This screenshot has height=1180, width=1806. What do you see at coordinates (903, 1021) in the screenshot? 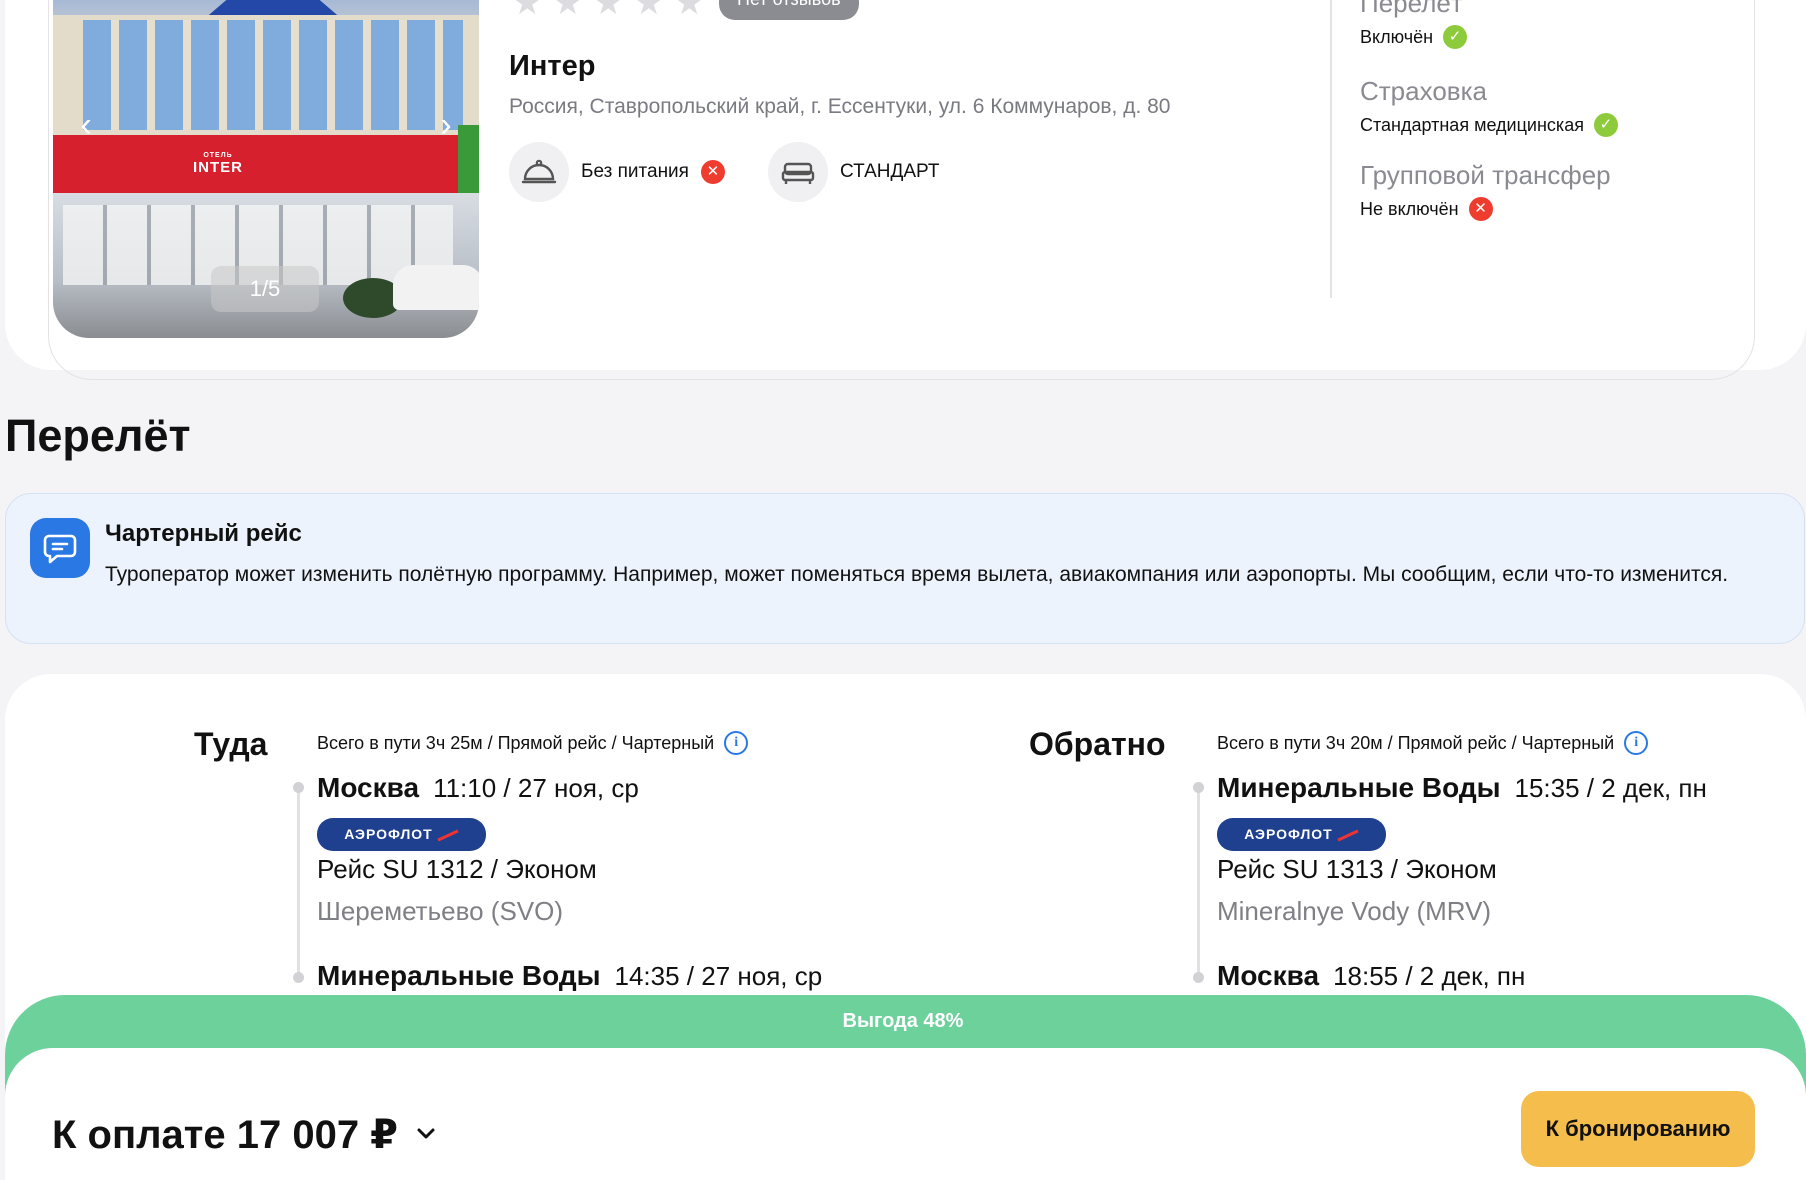
I see `savings-label: Выгода 48%` at bounding box center [903, 1021].